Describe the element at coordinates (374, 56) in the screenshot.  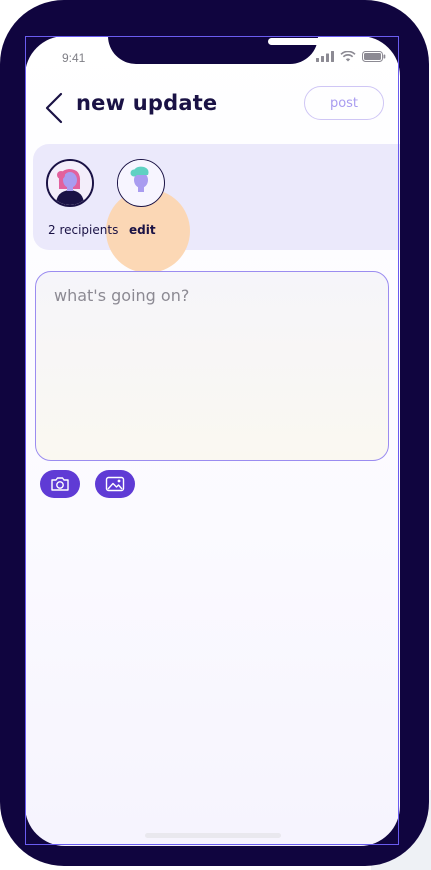
I see `battery-icon` at that location.